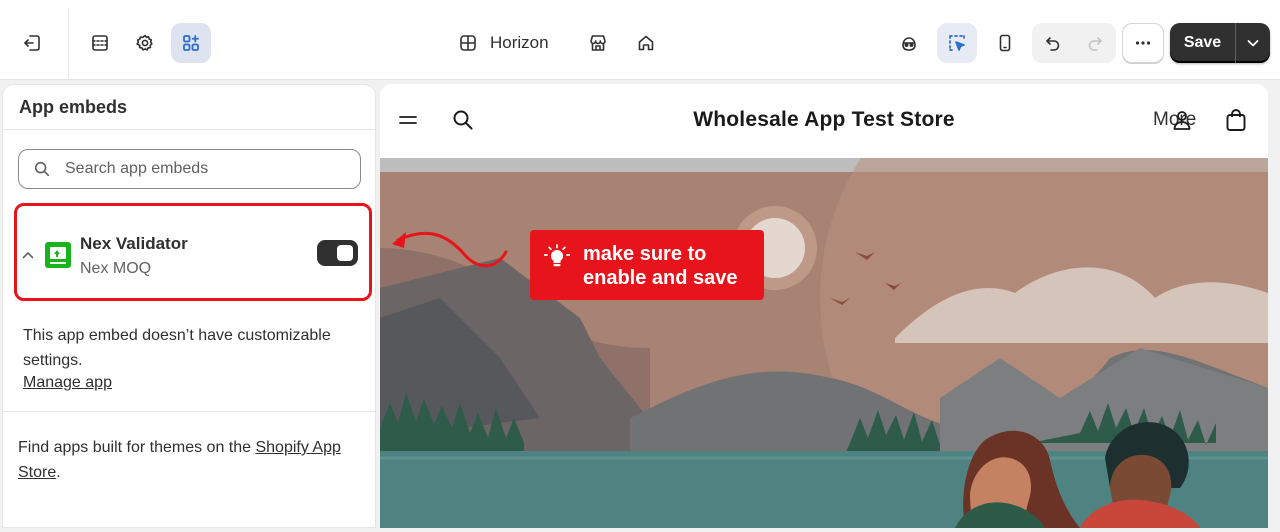 This screenshot has height=532, width=1280. I want to click on inspector-button, so click(957, 43).